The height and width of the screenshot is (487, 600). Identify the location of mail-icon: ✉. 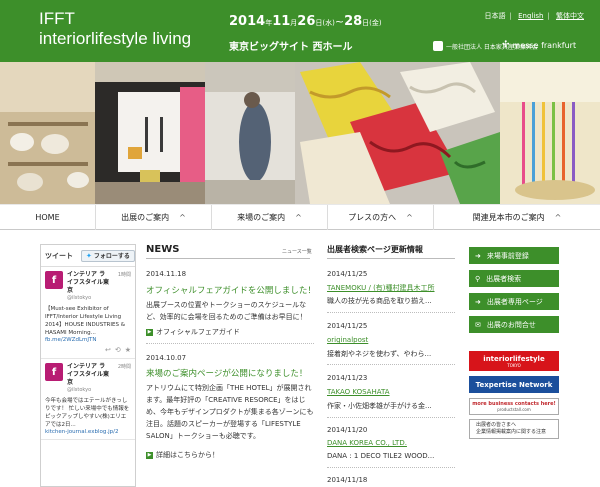
(478, 324).